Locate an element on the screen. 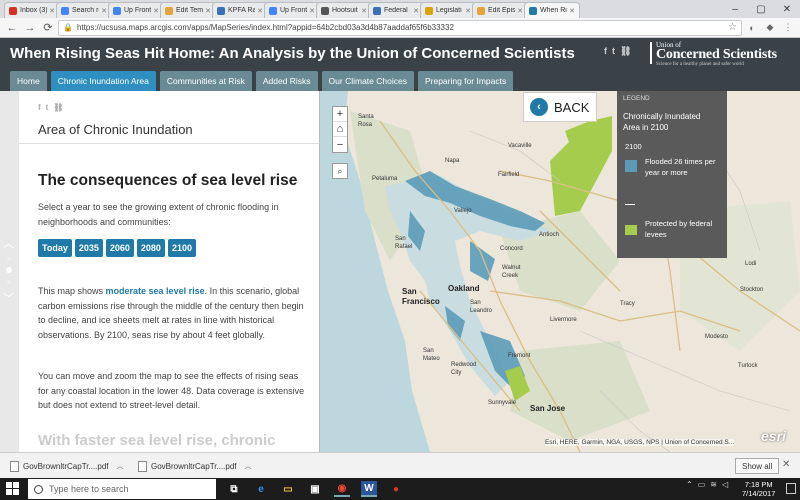 This screenshot has width=800, height=500. file-explorer-icon: ▭ is located at coordinates (288, 489).